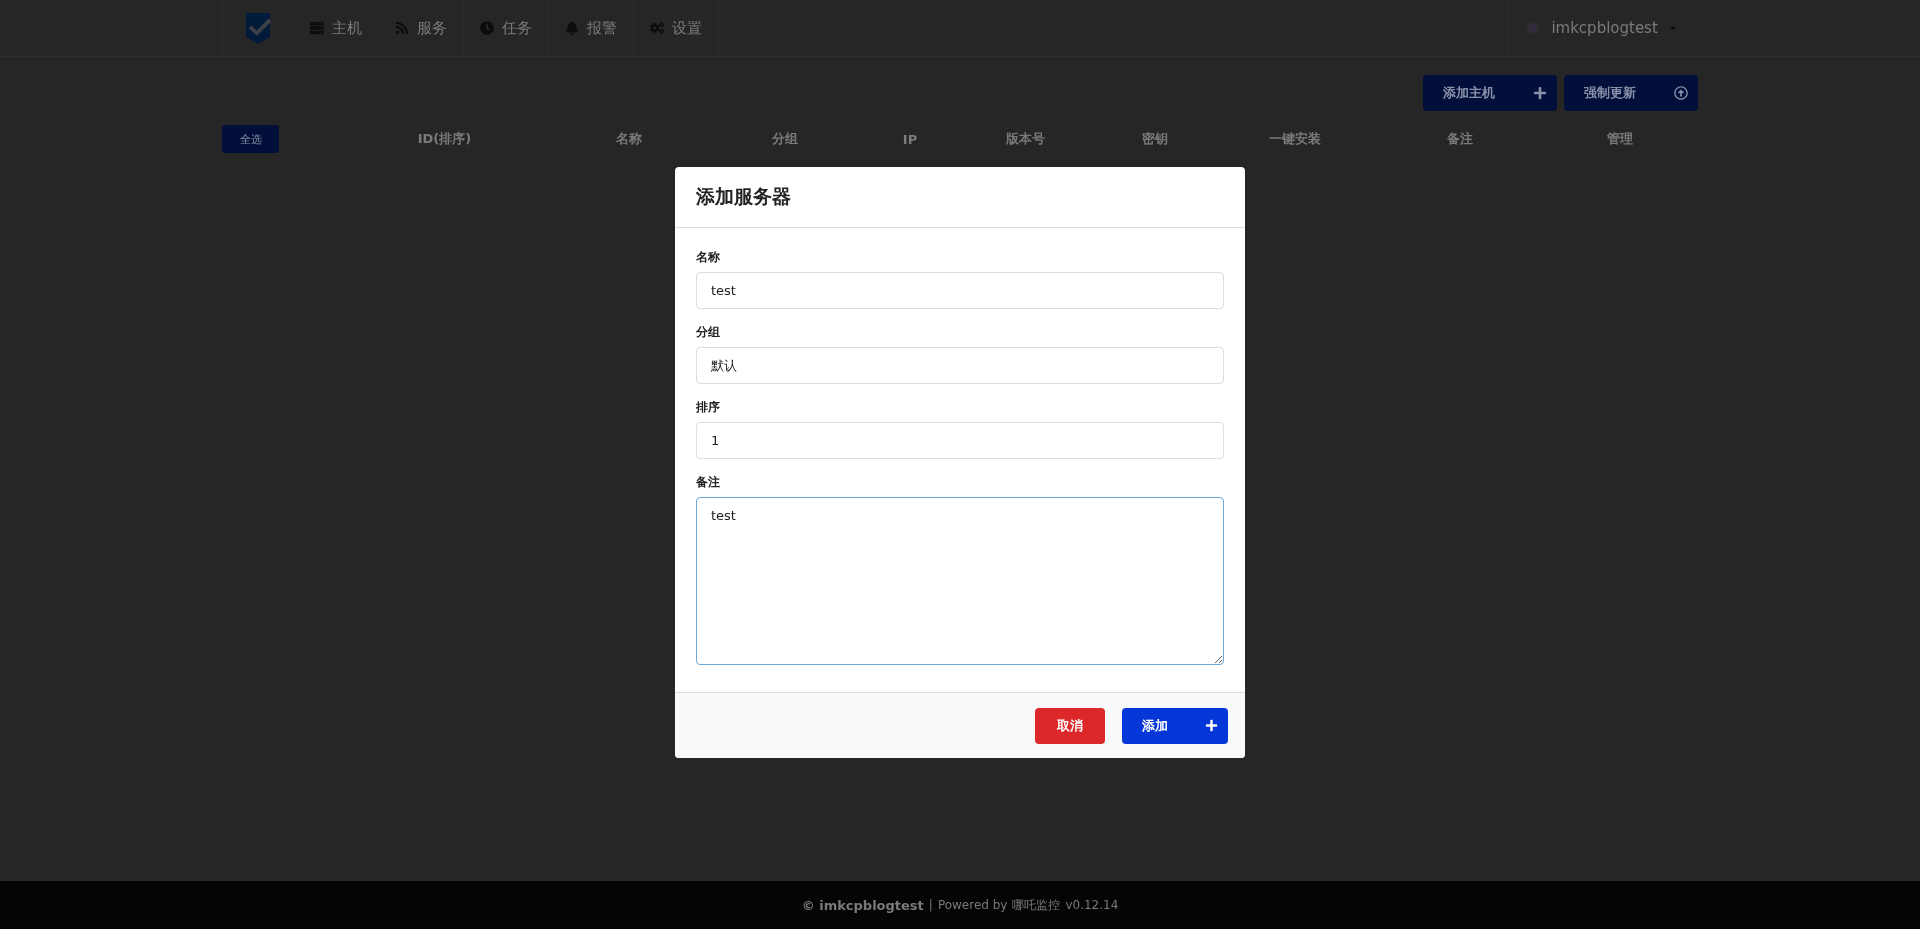  Describe the element at coordinates (336, 28) in the screenshot. I see `nav-item: 主机` at that location.